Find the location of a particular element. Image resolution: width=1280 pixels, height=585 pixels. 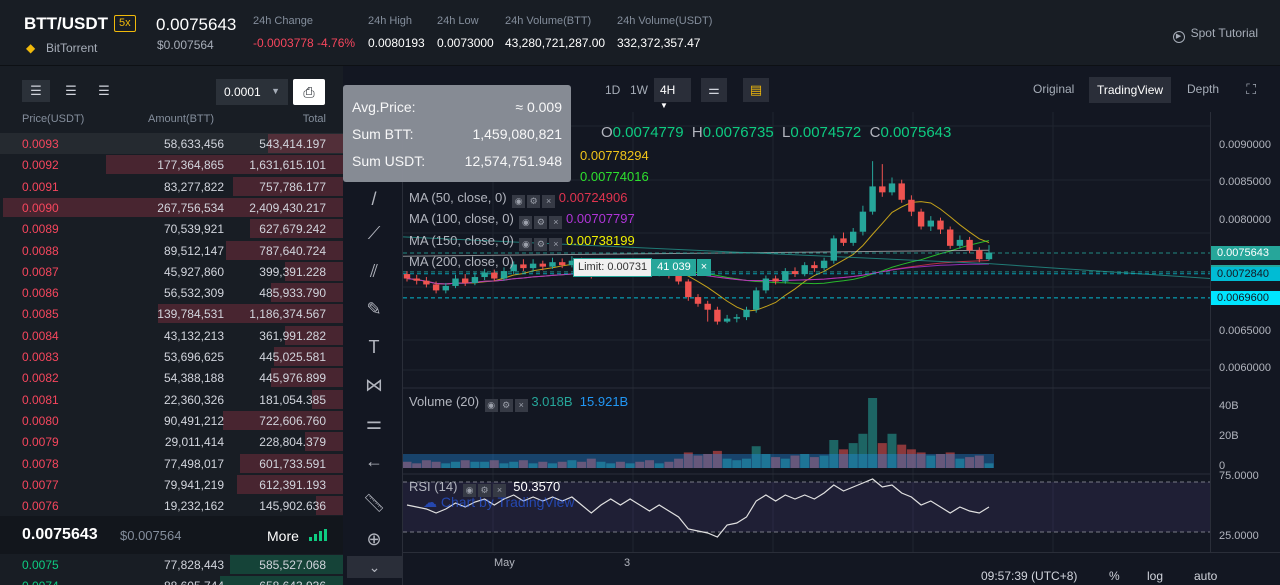

ma-200-legend: MA (200, close, 0) is located at coordinates (461, 261).